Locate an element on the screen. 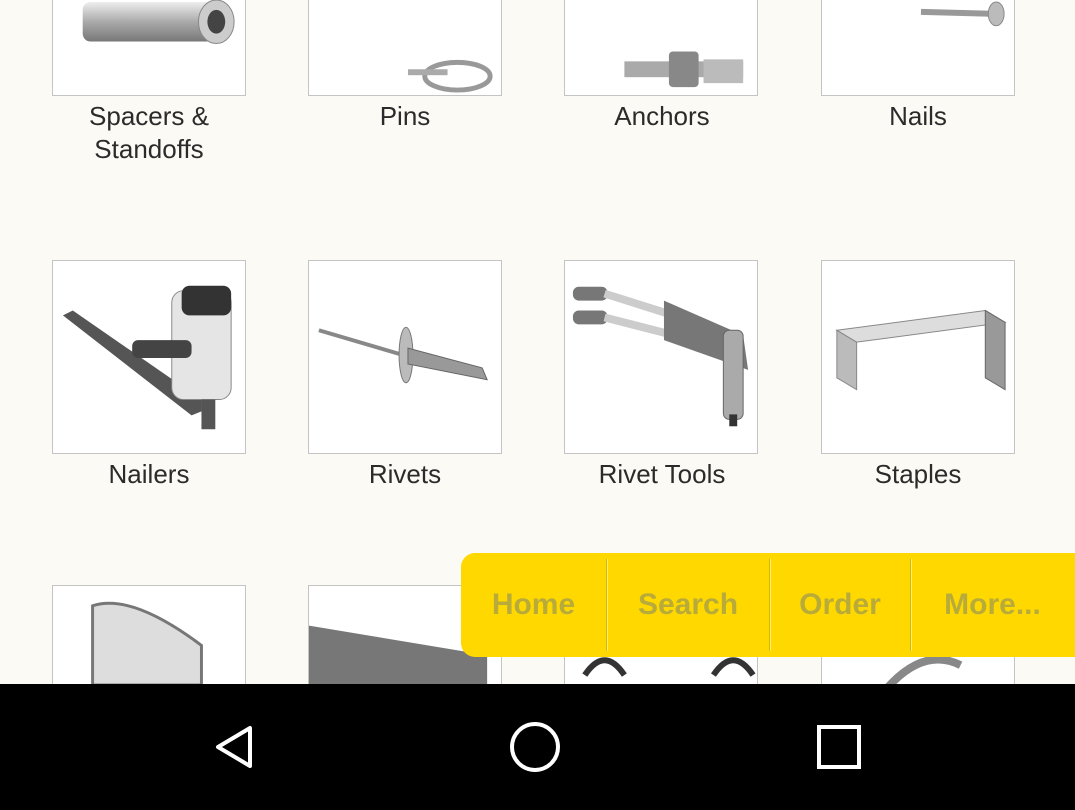  stapler-icon is located at coordinates (147, 642).